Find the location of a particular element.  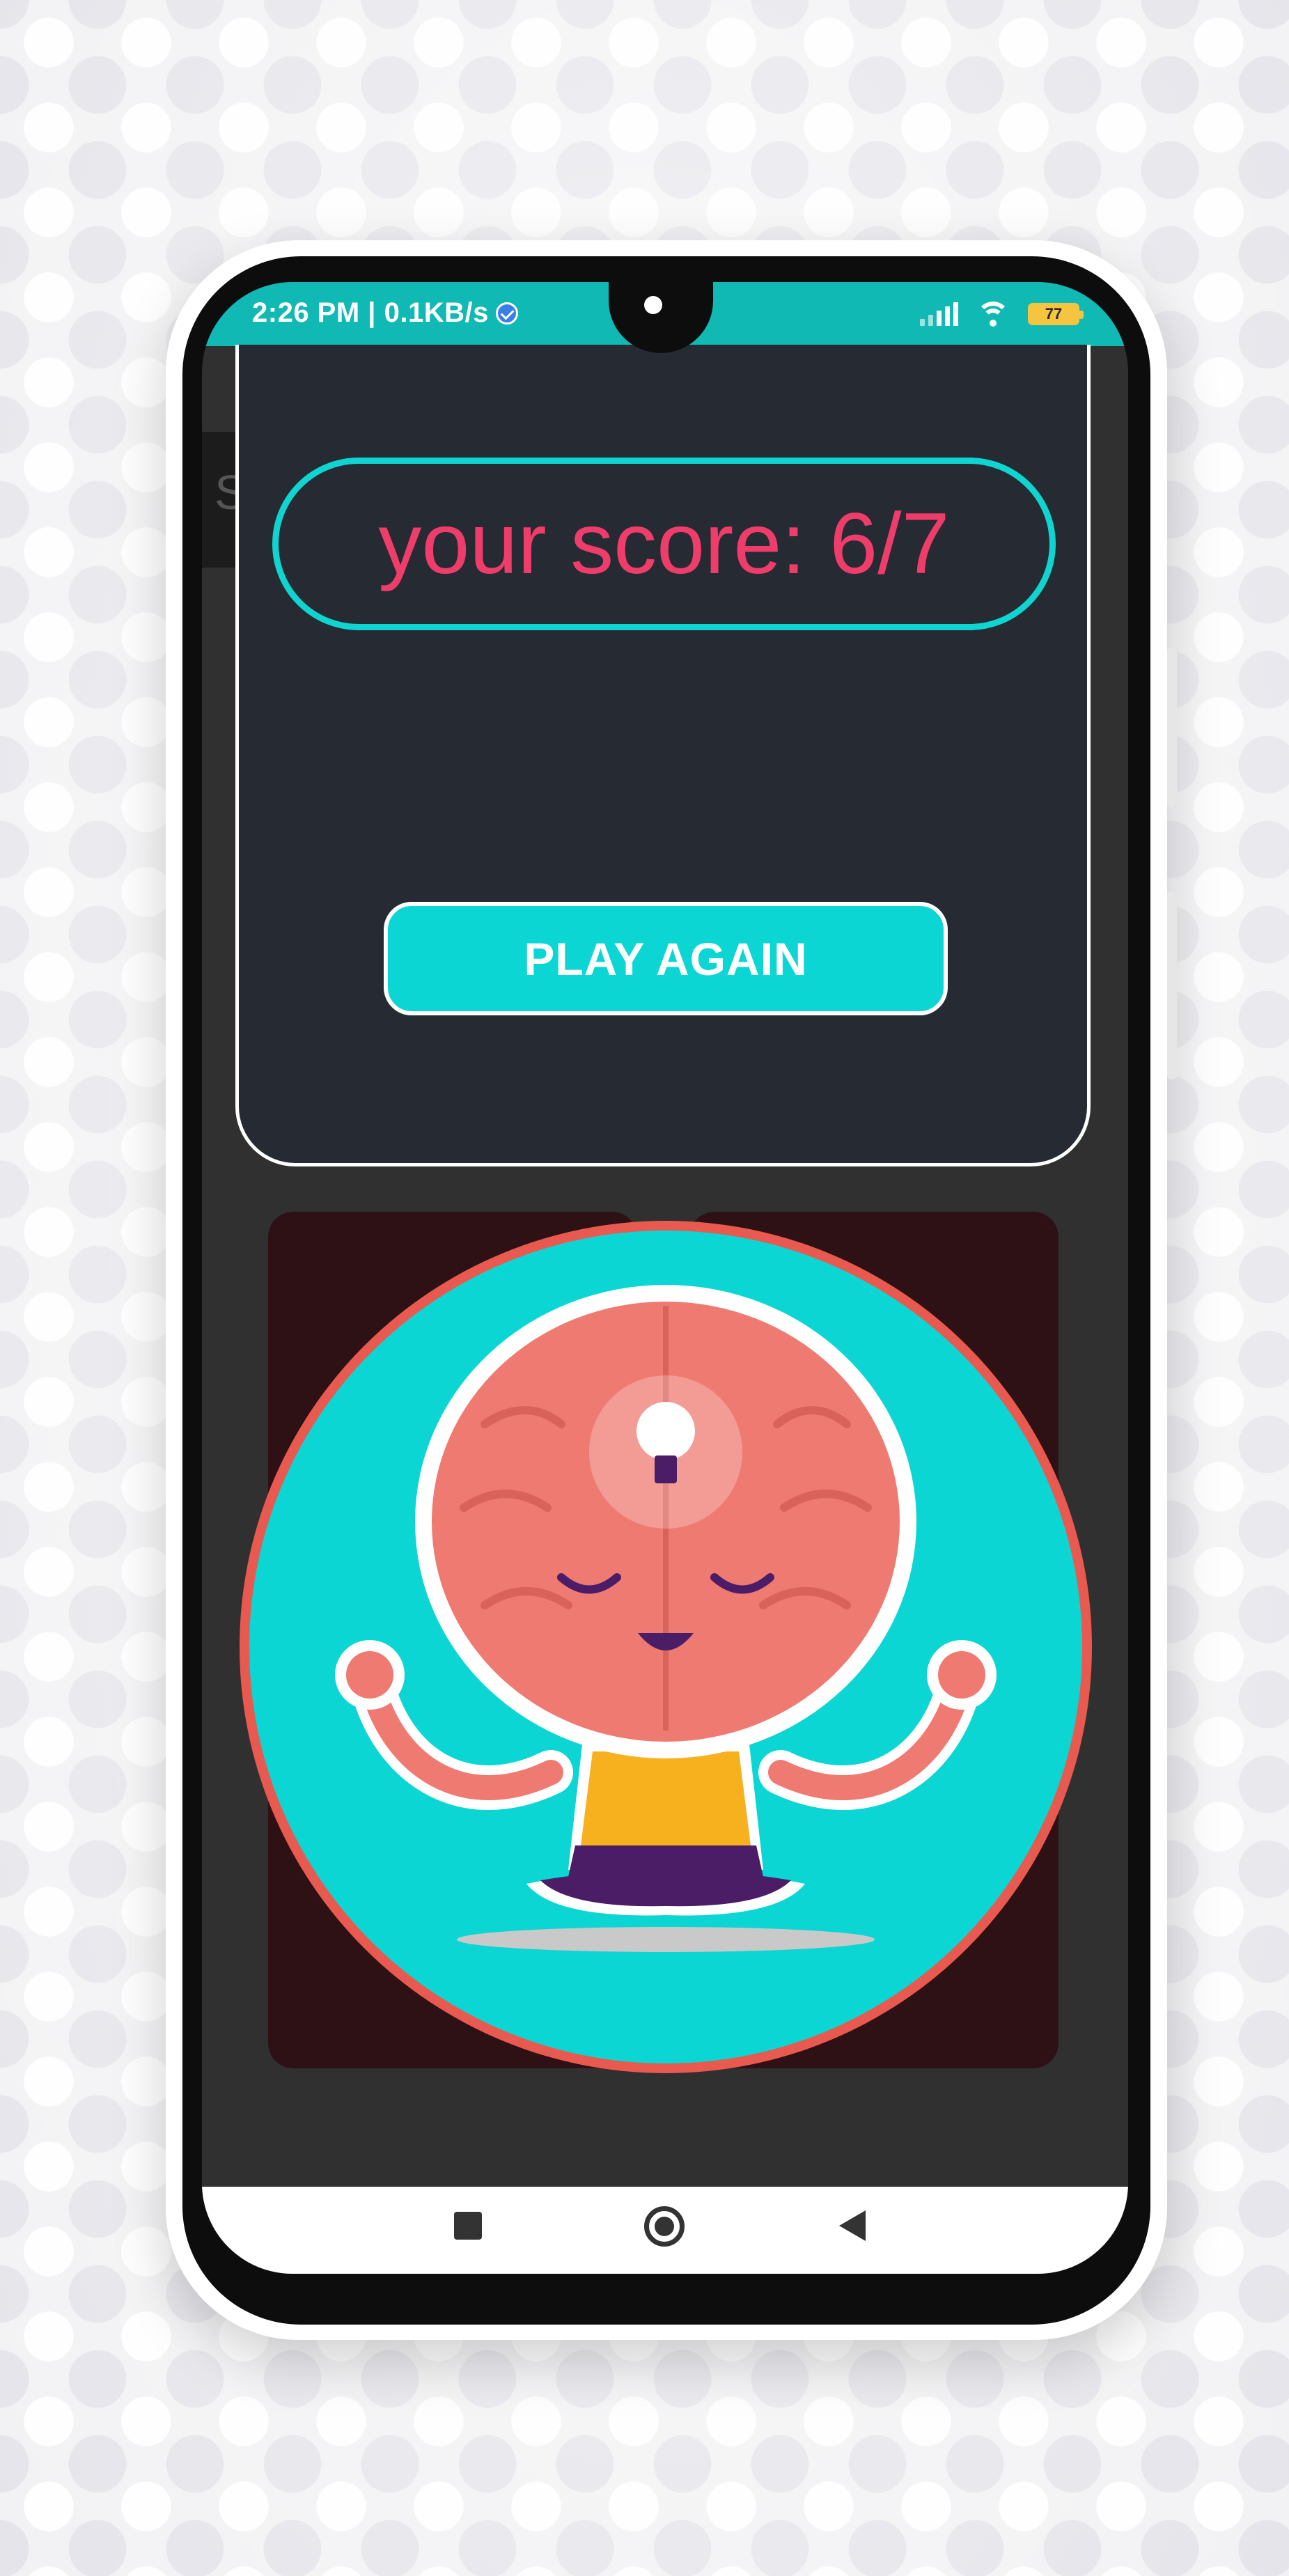

signal-icon is located at coordinates (939, 314).